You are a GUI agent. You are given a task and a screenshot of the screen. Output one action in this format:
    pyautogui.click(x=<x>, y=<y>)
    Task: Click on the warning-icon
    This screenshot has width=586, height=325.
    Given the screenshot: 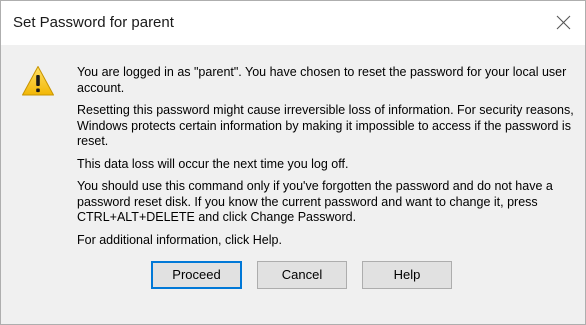 What is the action you would take?
    pyautogui.click(x=38, y=81)
    